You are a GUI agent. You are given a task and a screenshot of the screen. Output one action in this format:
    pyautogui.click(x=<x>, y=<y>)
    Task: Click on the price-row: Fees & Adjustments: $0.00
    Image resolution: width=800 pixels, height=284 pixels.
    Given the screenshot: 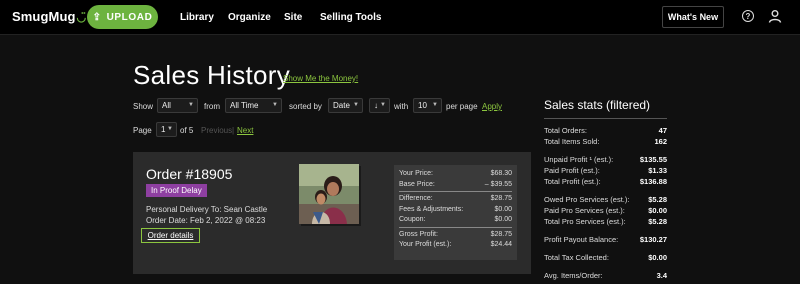 What is the action you would take?
    pyautogui.click(x=455, y=209)
    